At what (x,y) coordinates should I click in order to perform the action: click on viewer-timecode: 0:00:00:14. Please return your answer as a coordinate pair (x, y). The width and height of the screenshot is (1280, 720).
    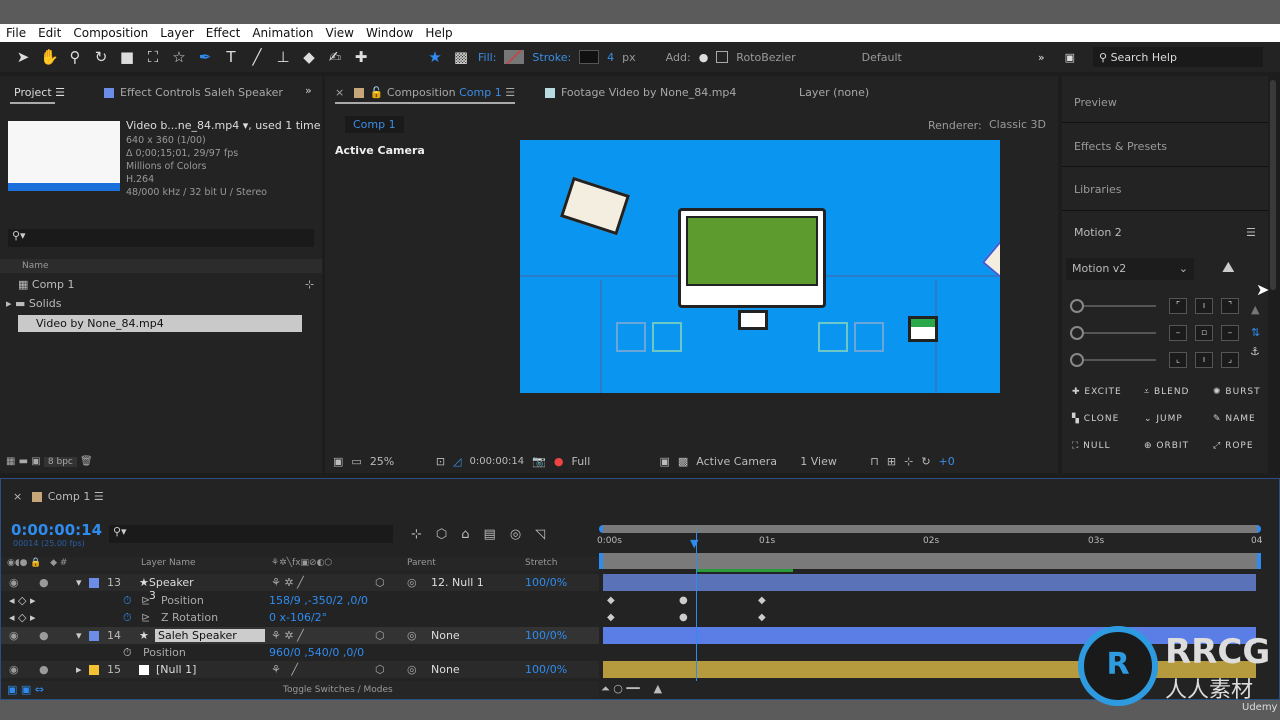
    Looking at the image, I should click on (497, 461).